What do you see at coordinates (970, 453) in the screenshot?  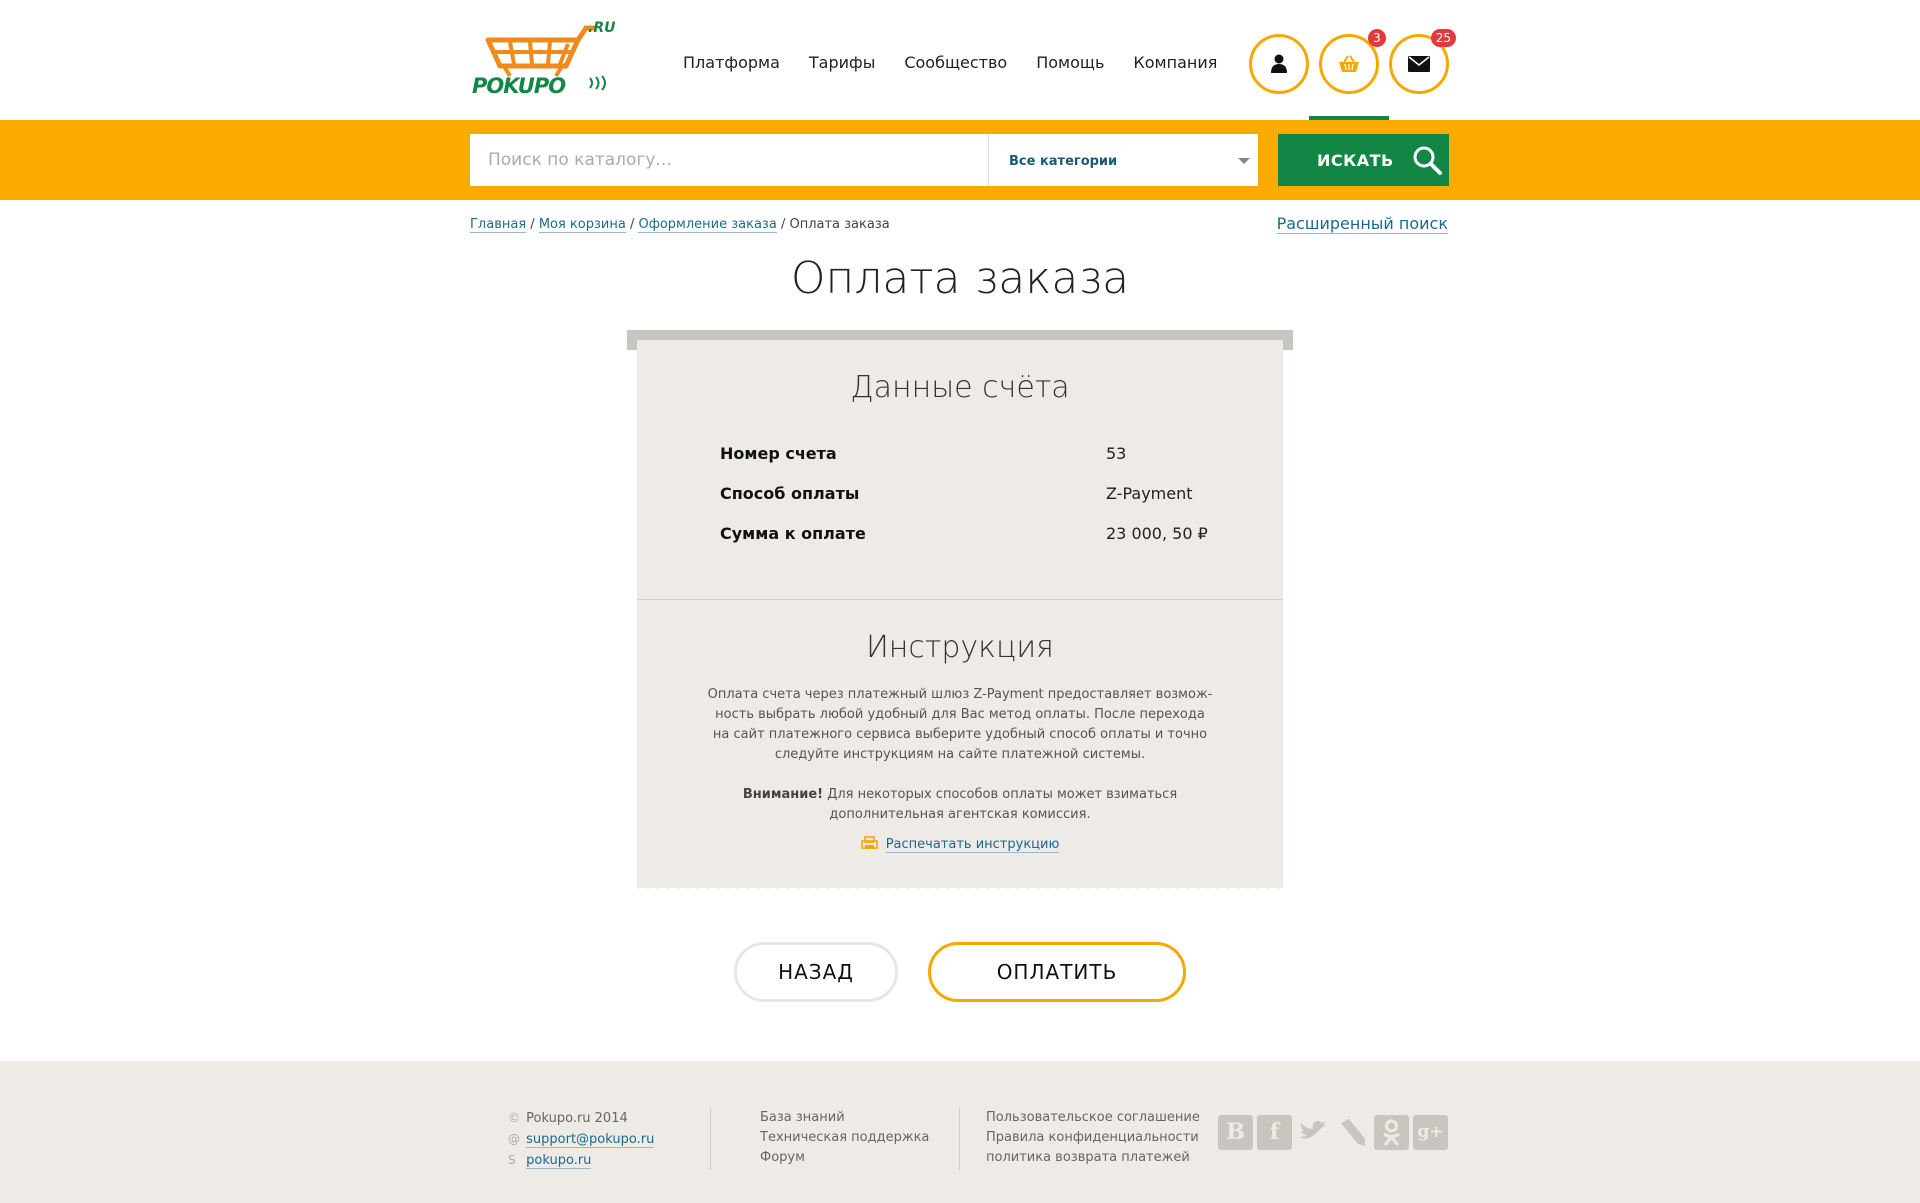 I see `invoice-row: Номер счета 53` at bounding box center [970, 453].